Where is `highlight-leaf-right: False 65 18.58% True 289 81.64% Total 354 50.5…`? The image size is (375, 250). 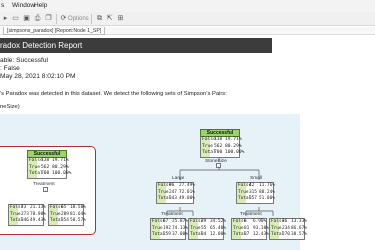 highlight-leaf-right: False 65 18.58% True 289 81.64% Total 354 50.5… is located at coordinates (67, 215).